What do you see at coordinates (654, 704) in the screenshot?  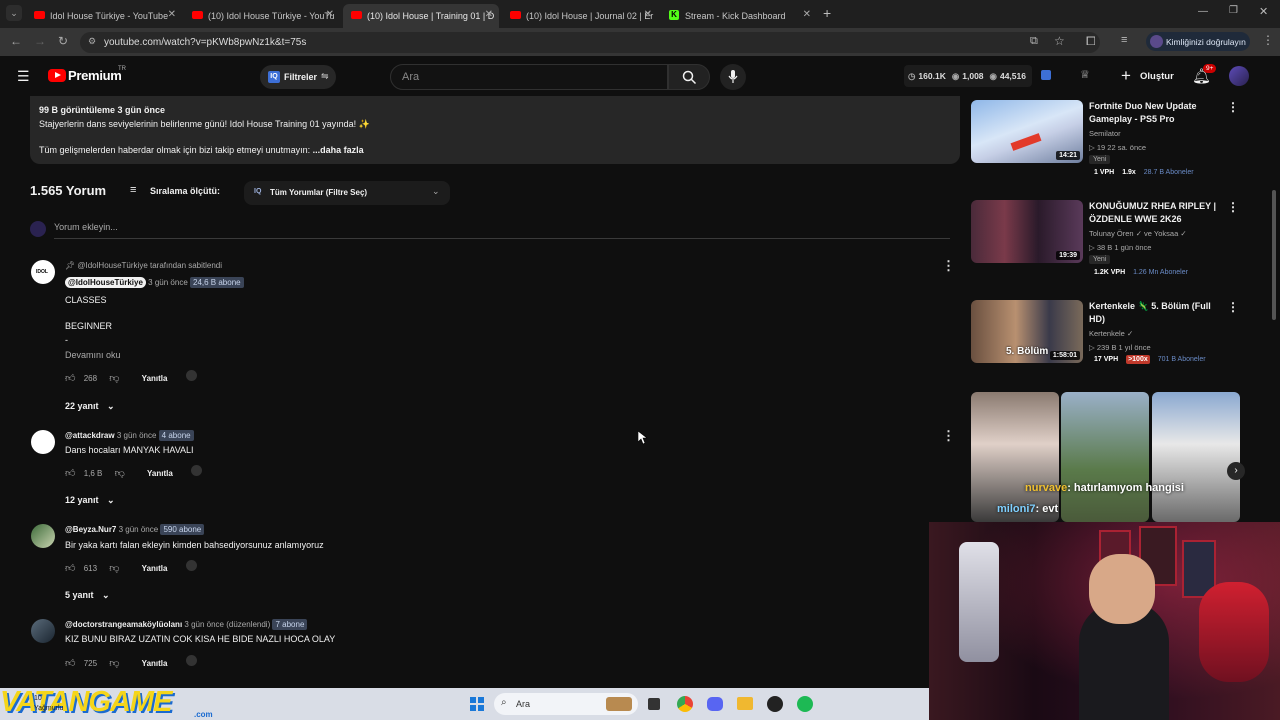 I see `task-view-icon` at bounding box center [654, 704].